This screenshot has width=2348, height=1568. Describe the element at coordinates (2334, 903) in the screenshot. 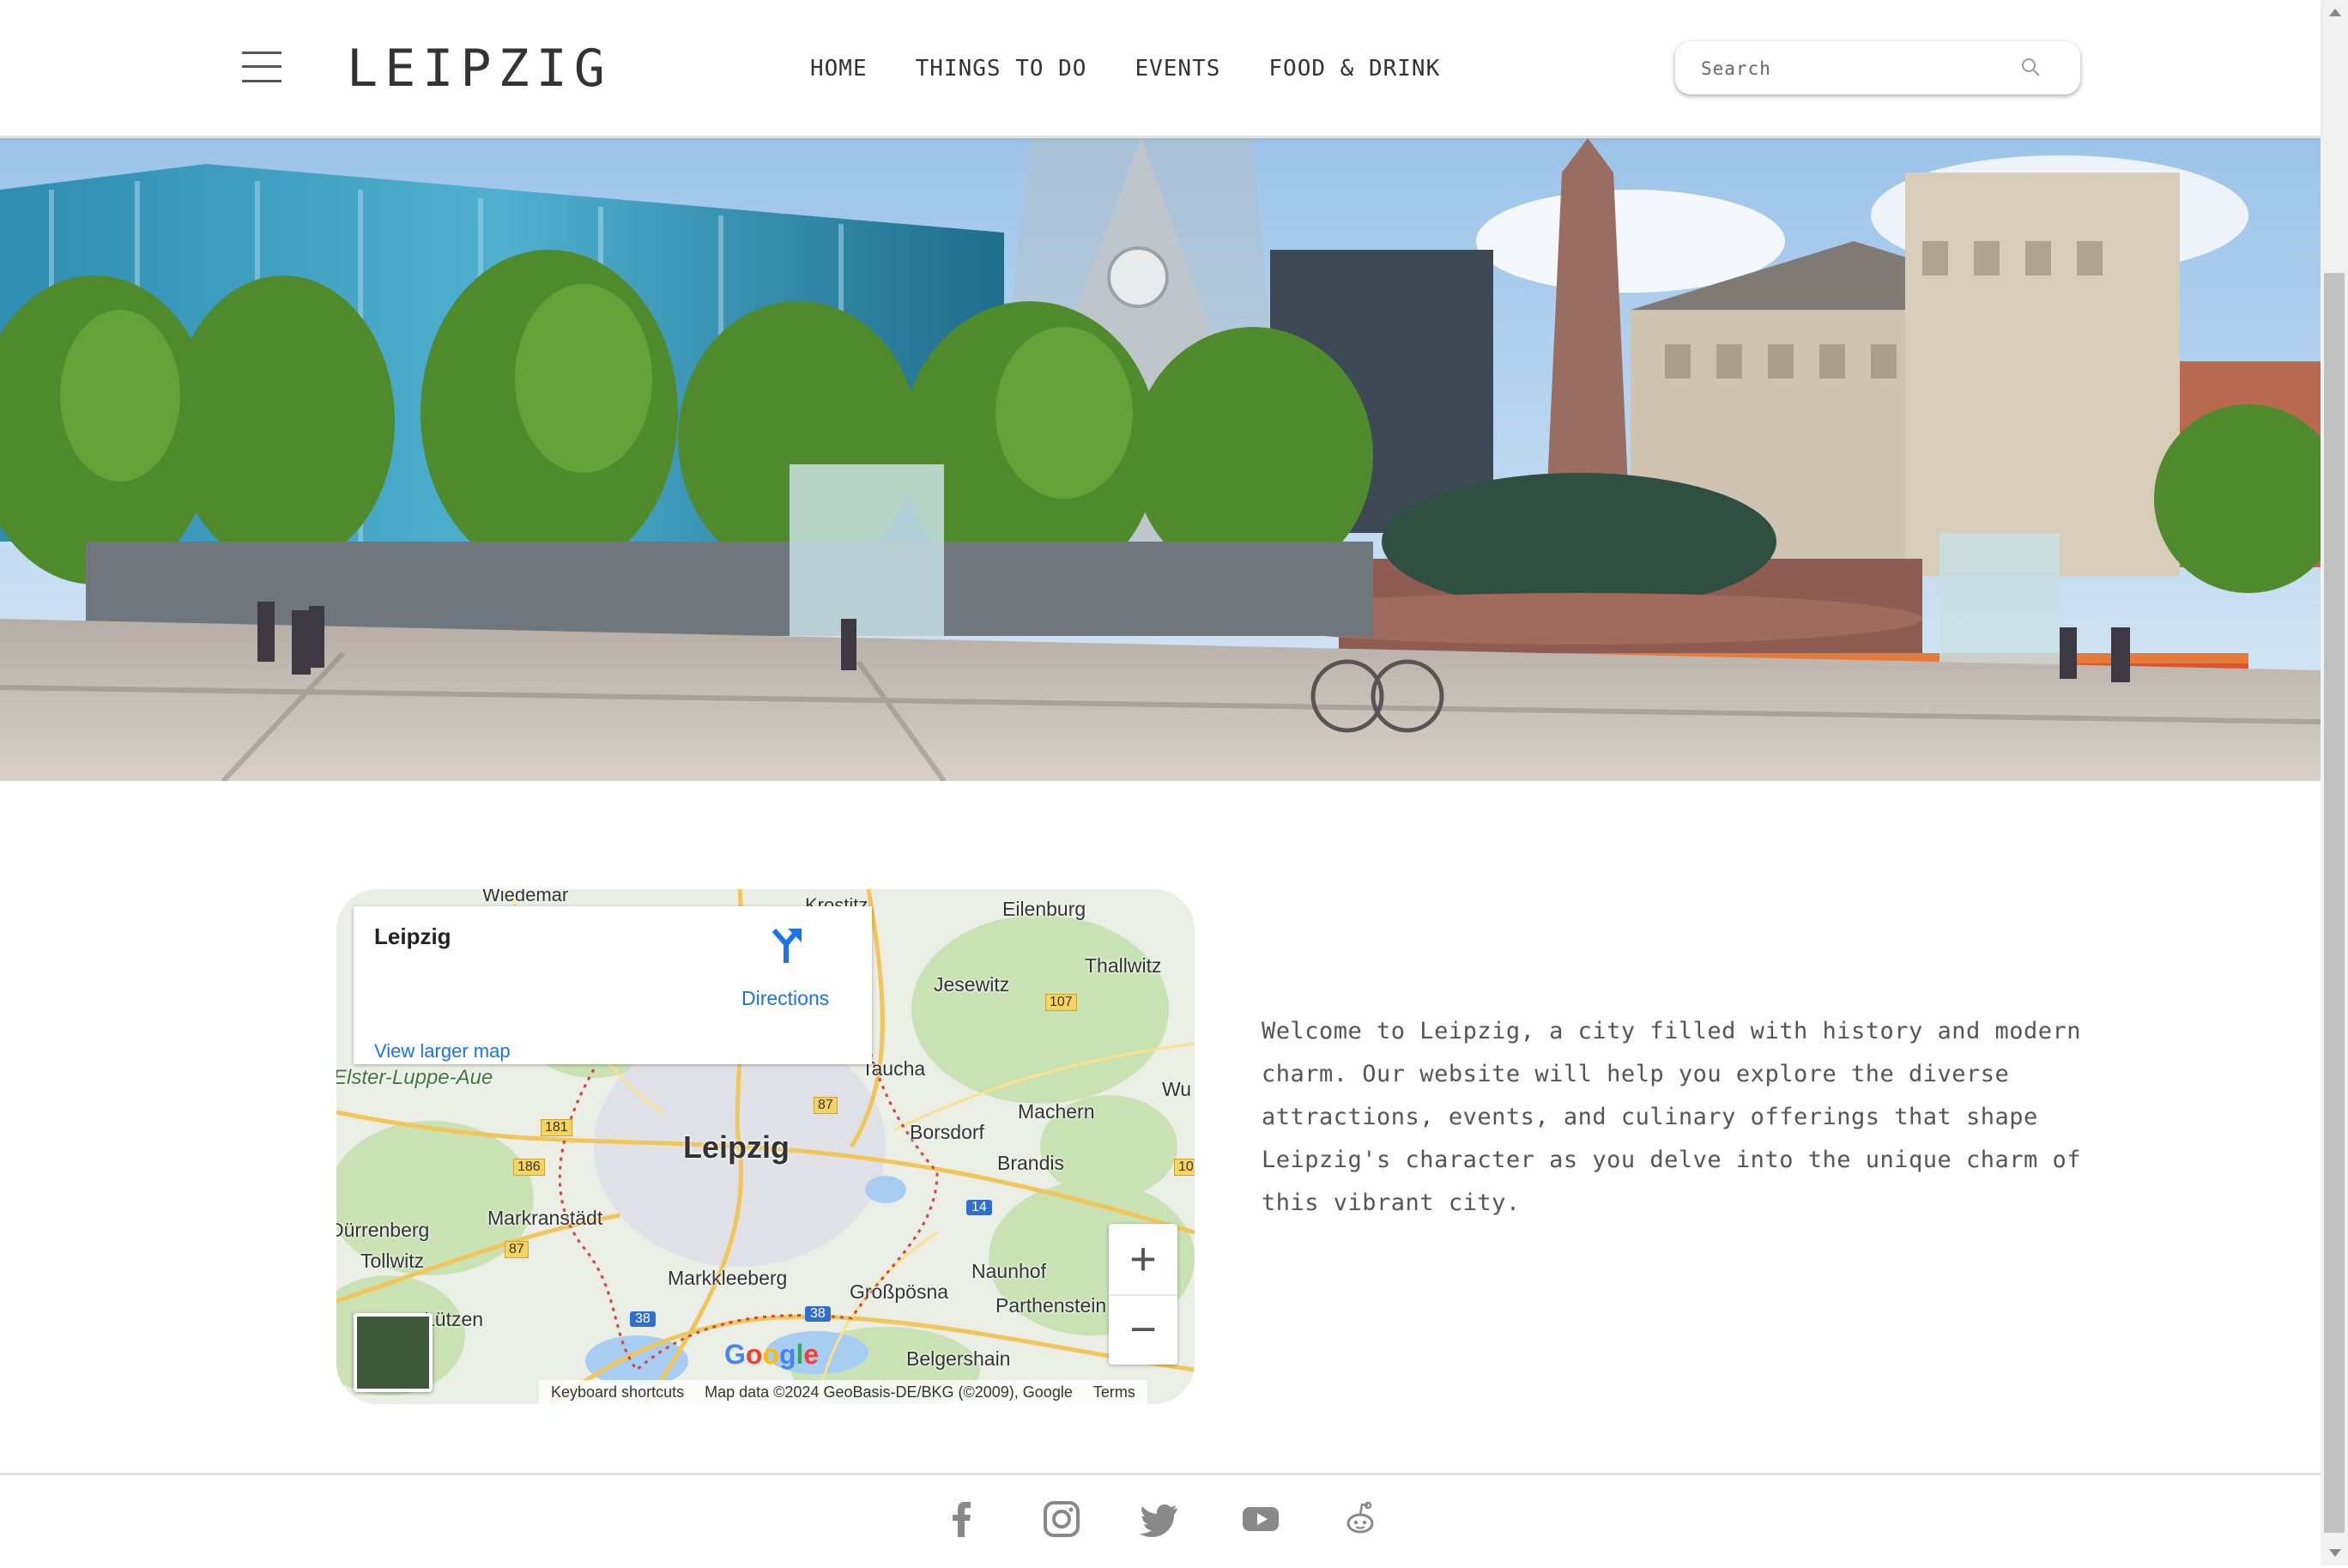

I see `scrollbar-thumb` at that location.